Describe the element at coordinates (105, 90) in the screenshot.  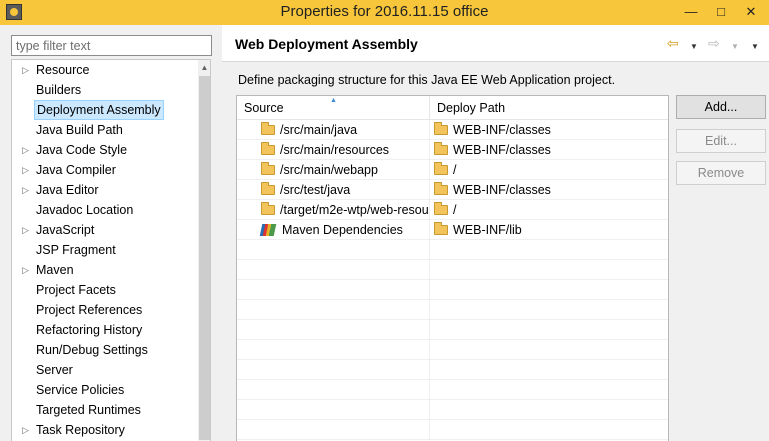
I see `tree-item: Builders` at that location.